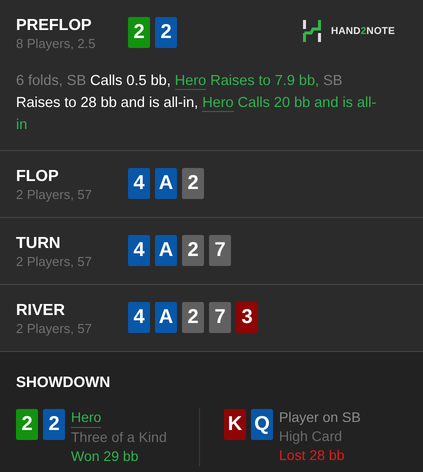 This screenshot has height=472, width=423. What do you see at coordinates (119, 437) in the screenshot?
I see `hand-rank: Three of a Kind` at bounding box center [119, 437].